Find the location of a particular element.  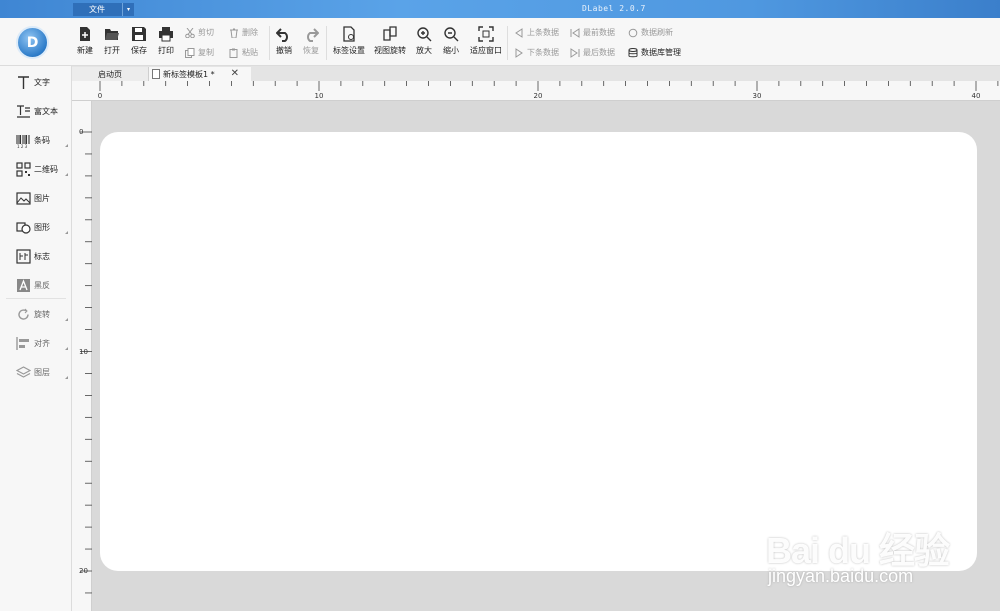

database-icon is located at coordinates (633, 52).